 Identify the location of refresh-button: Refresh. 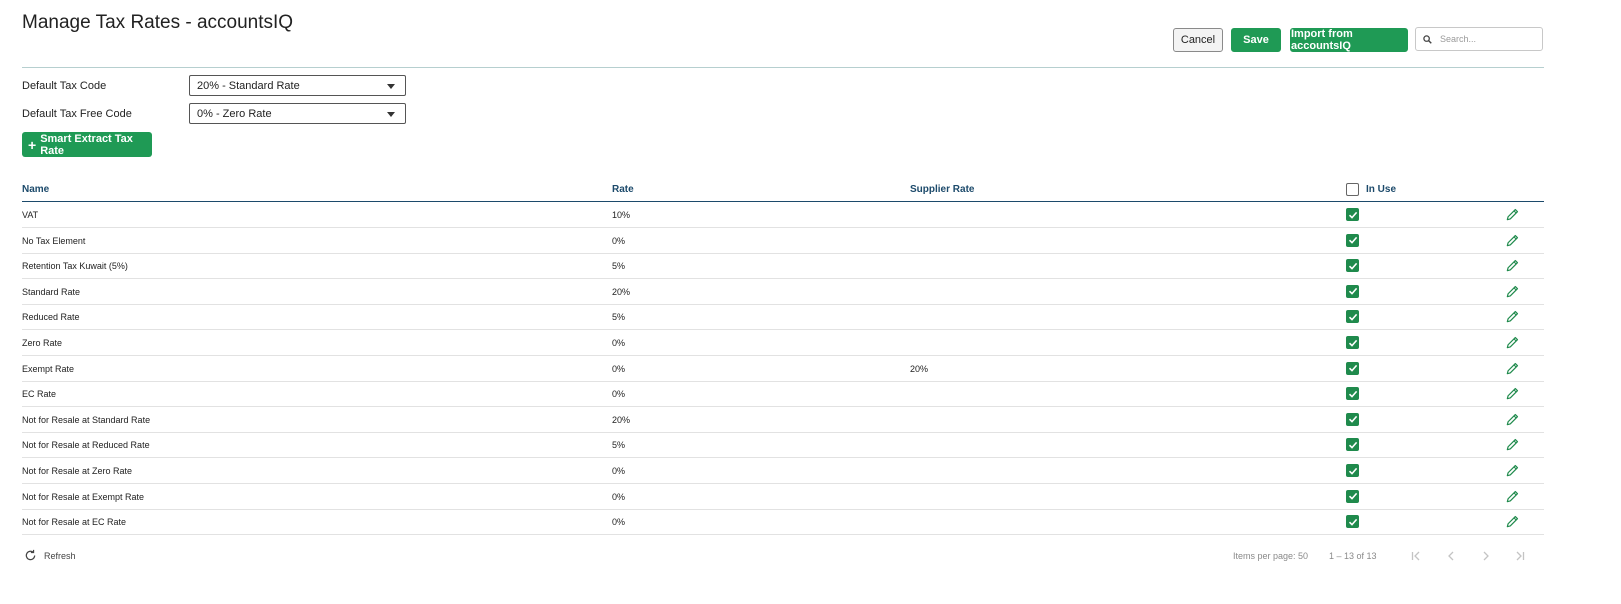
(50, 555).